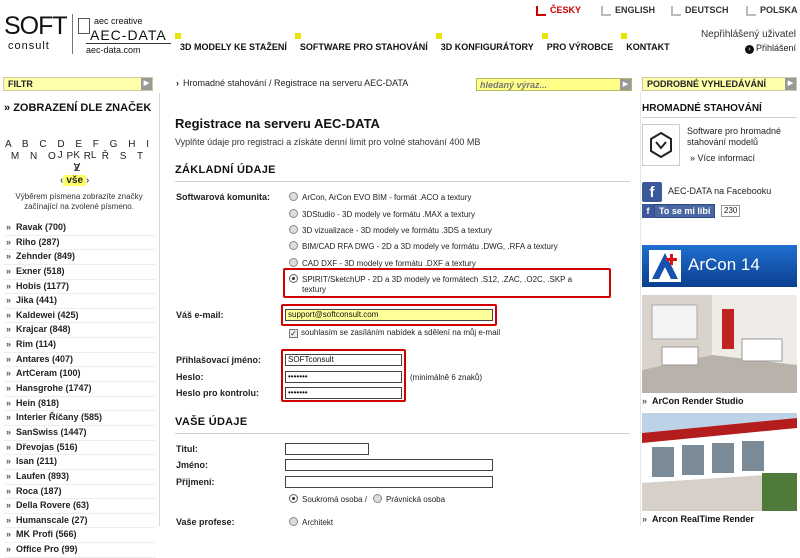 This screenshot has width=800, height=558. Describe the element at coordinates (80, 272) in the screenshot. I see `list-item: Exner (518)` at that location.